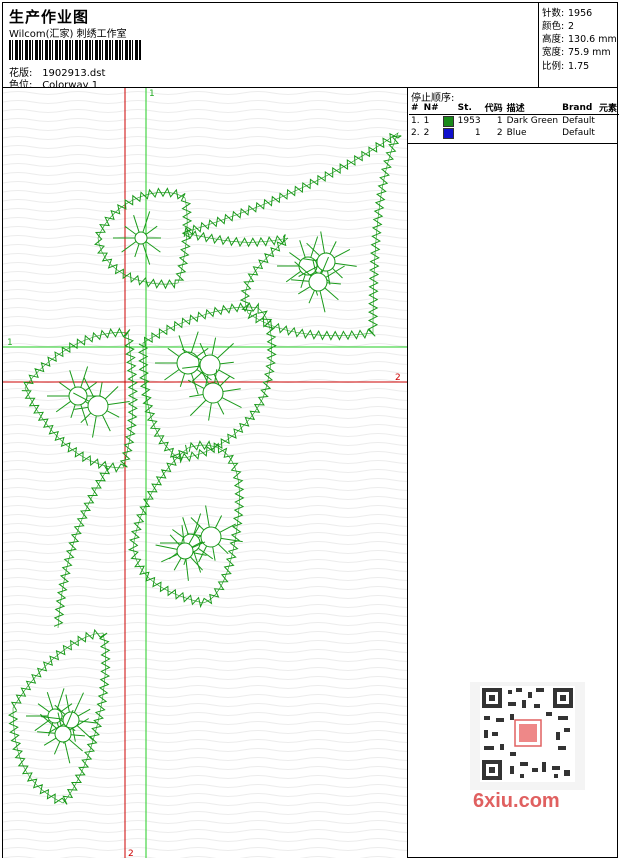 This screenshot has width=620, height=861. I want to click on axis-label-h-right: 2, so click(398, 378).